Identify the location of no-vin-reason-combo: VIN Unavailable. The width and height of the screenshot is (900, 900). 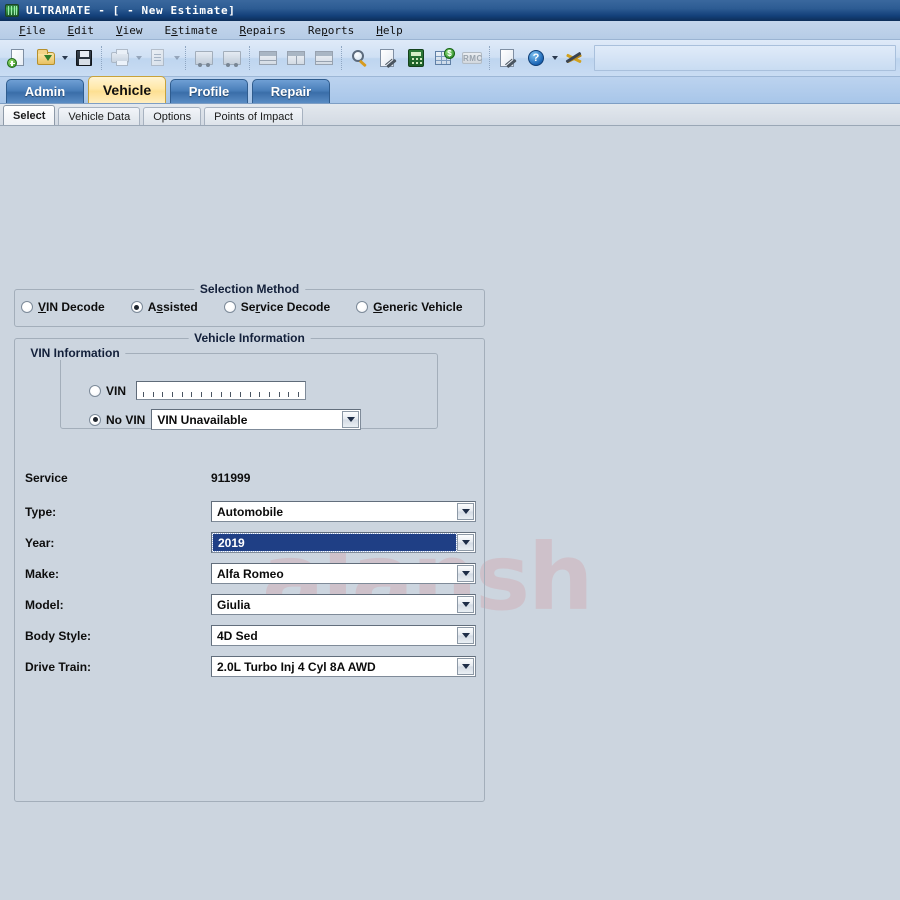
(256, 419).